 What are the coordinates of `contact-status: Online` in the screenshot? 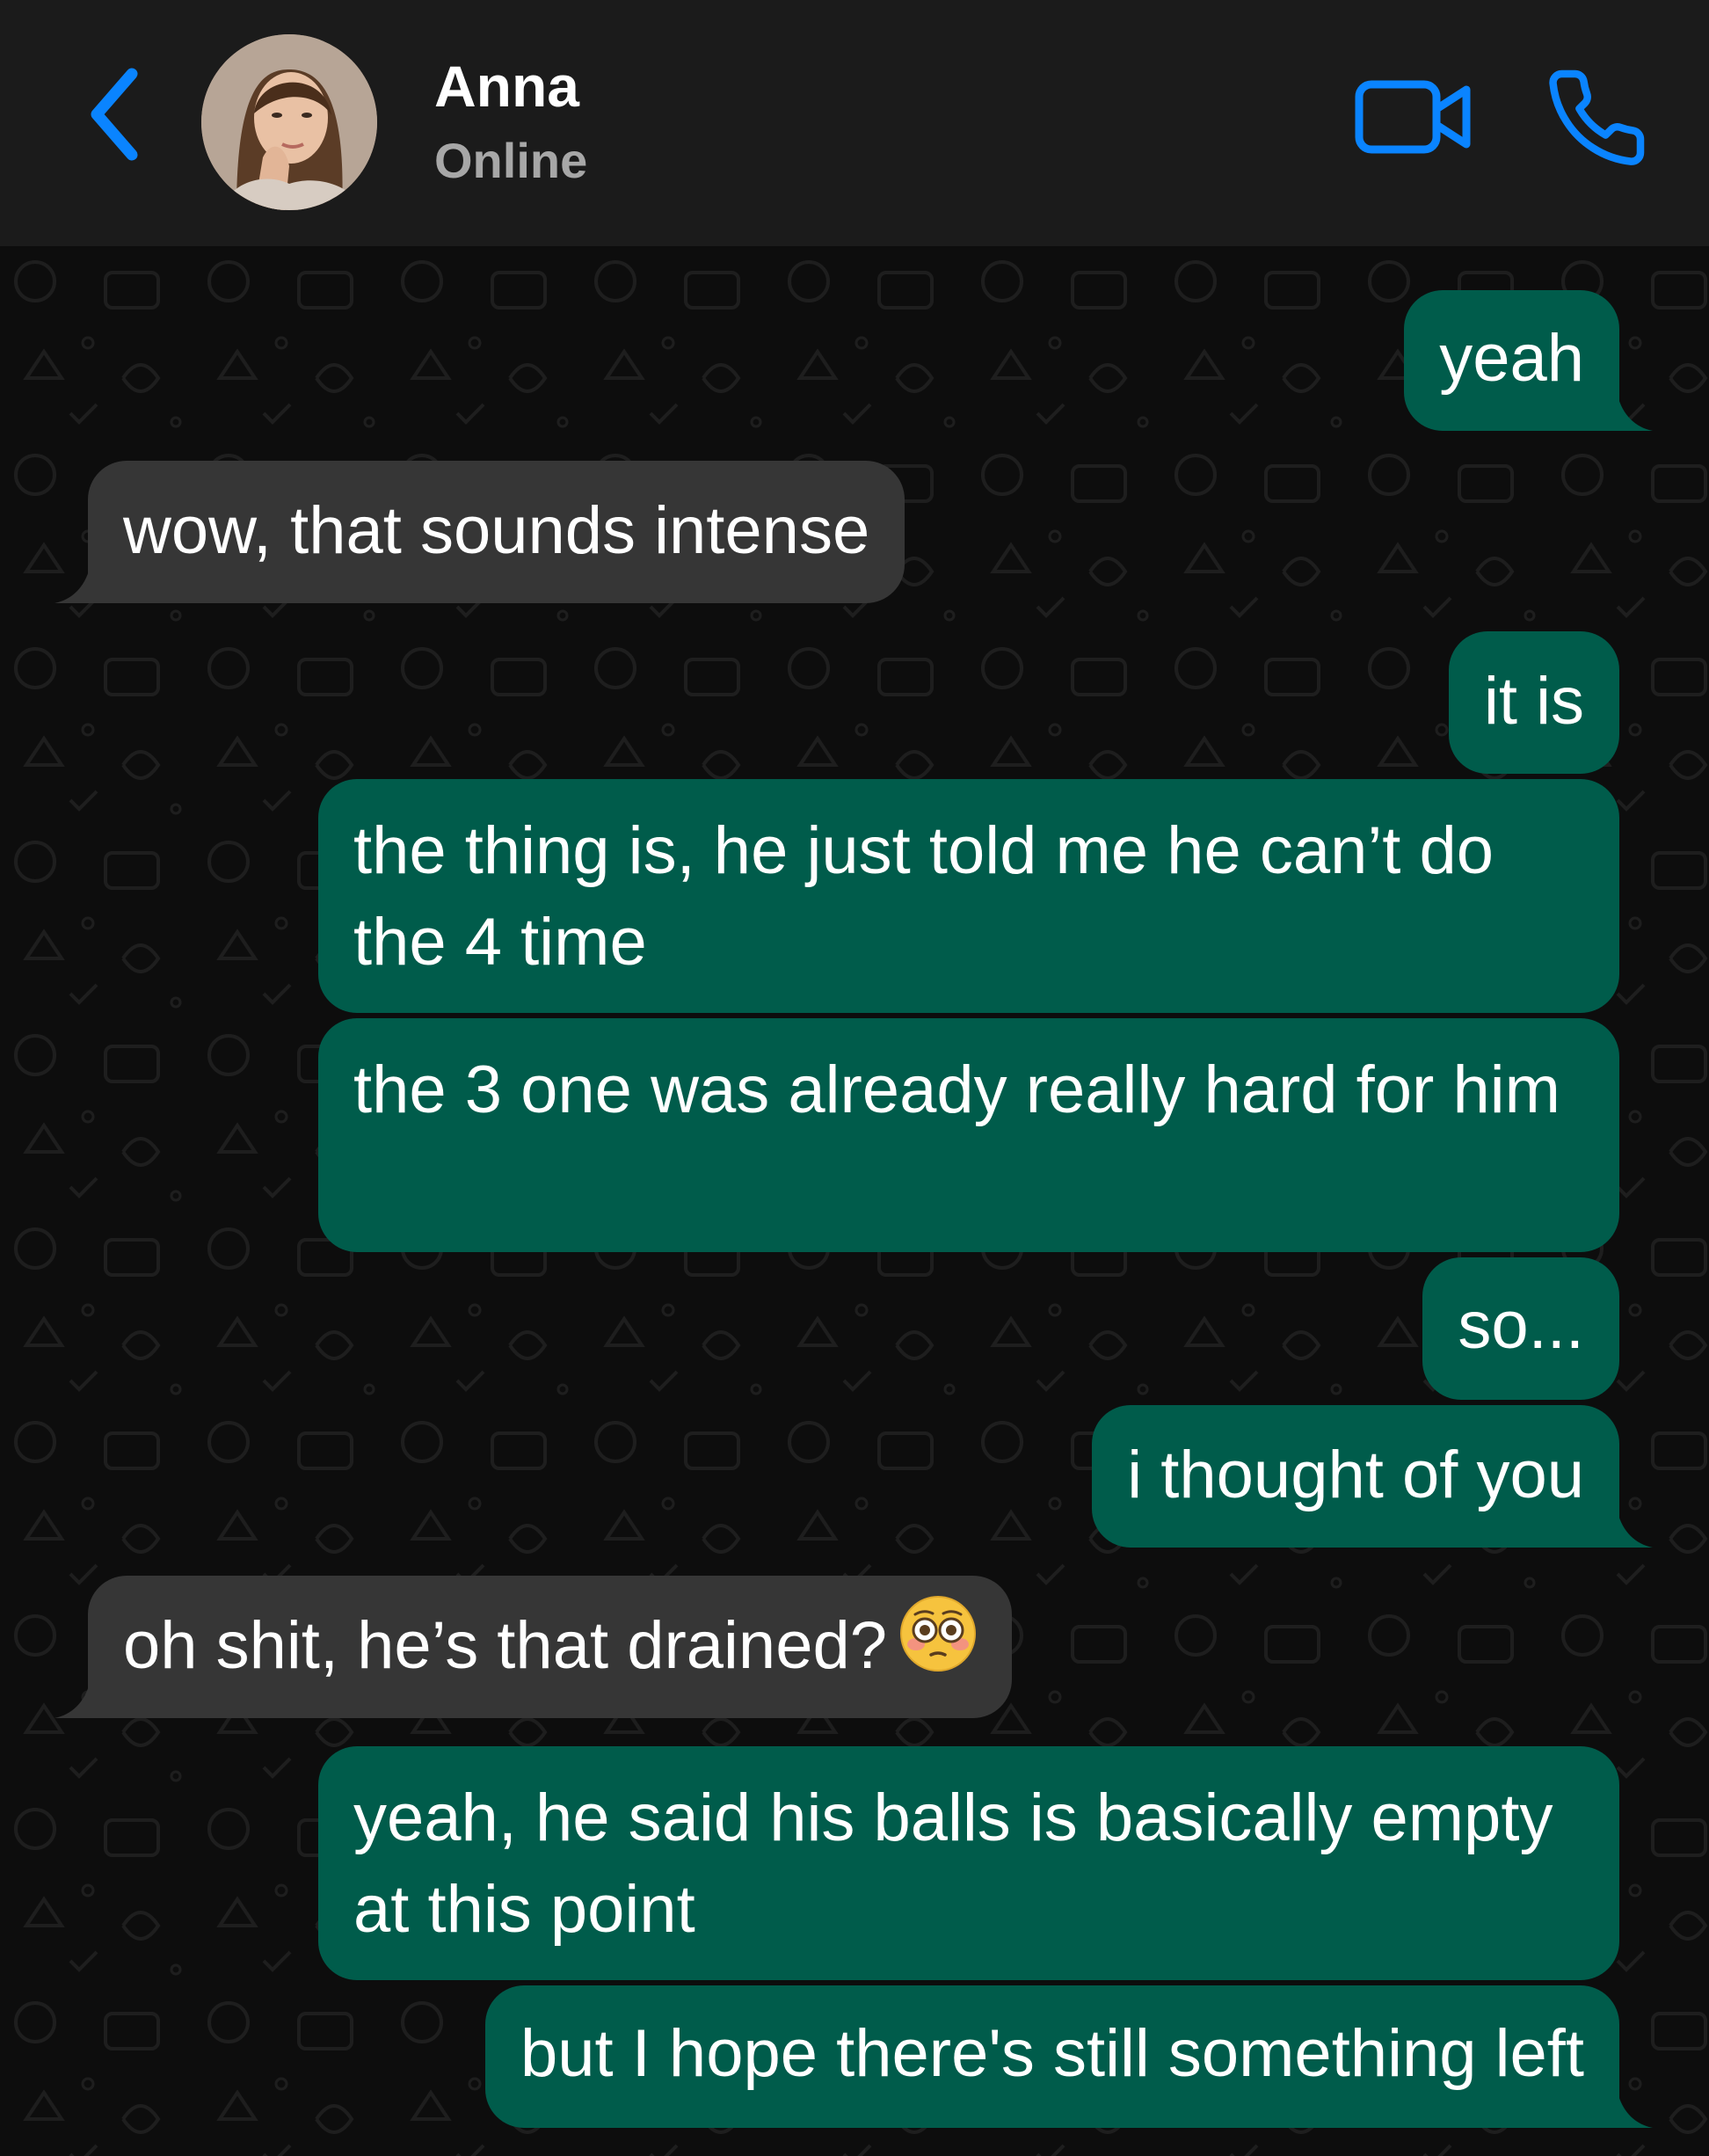 It's located at (511, 160).